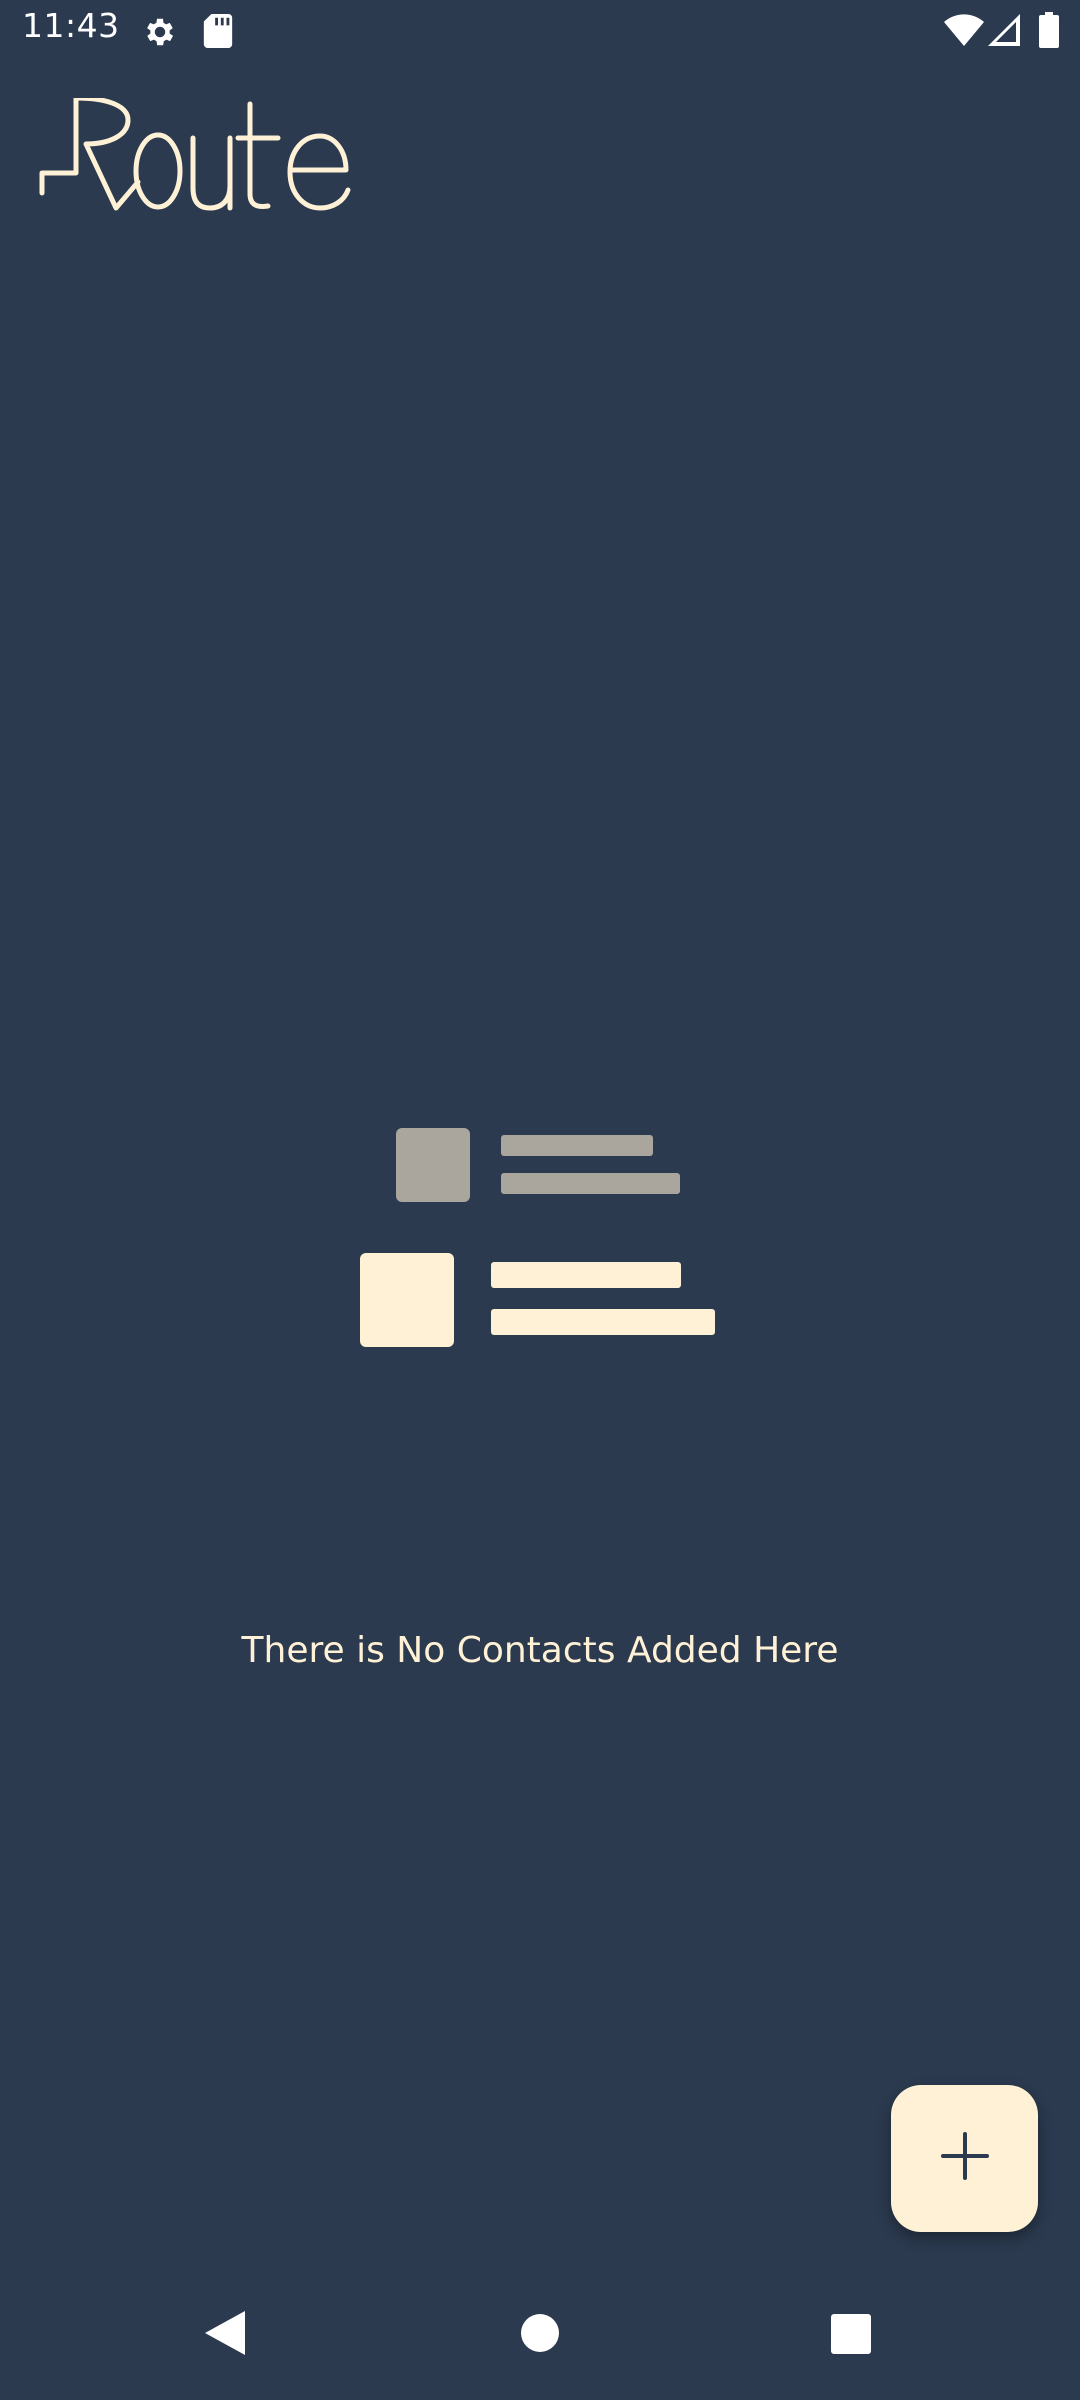  What do you see at coordinates (540, 2335) in the screenshot?
I see `home-icon` at bounding box center [540, 2335].